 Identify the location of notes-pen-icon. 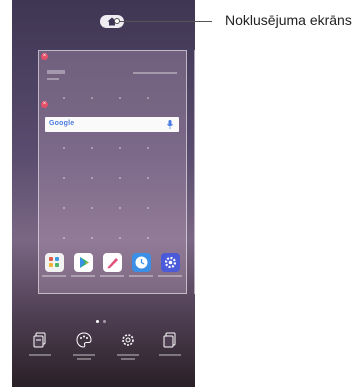
(112, 262).